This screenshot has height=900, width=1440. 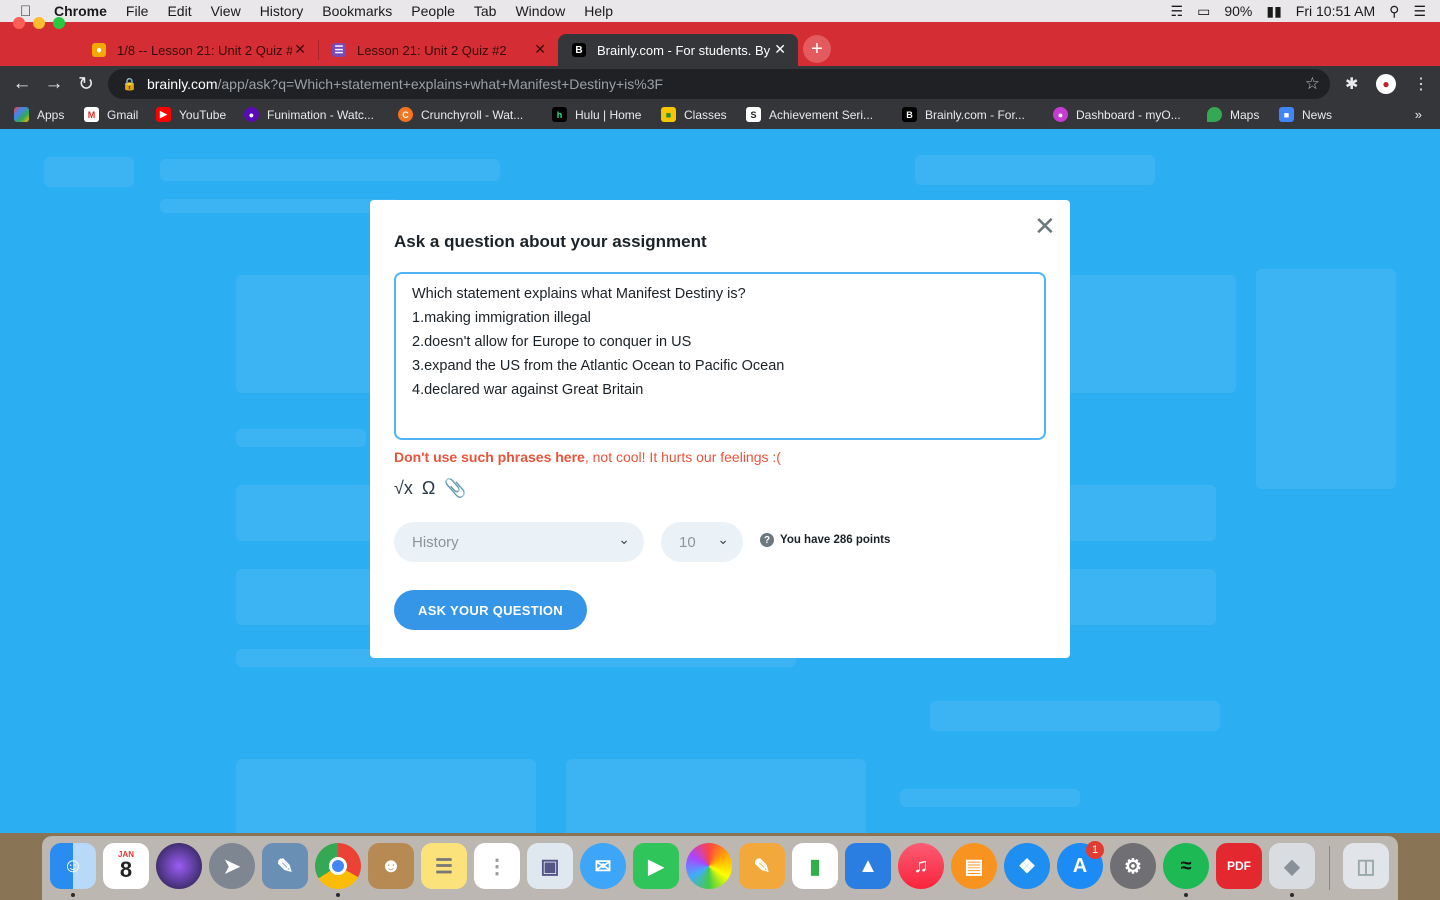 I want to click on forms-icon: ☰, so click(x=339, y=50).